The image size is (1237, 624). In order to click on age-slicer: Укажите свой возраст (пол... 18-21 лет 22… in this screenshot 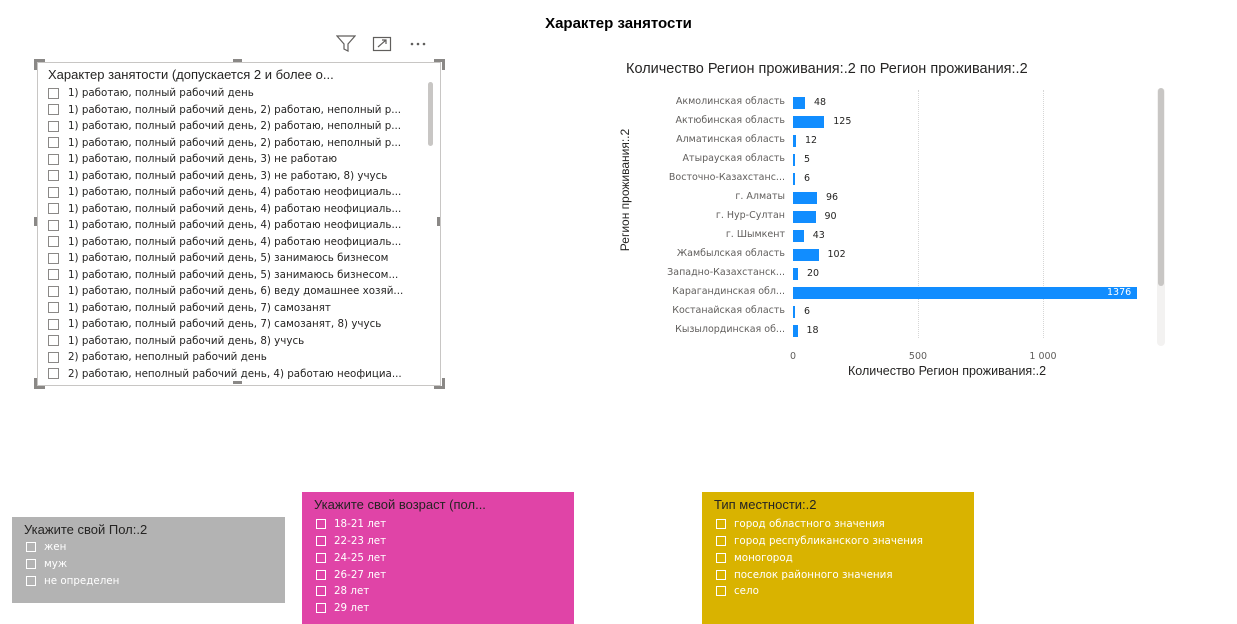, I will do `click(438, 558)`.